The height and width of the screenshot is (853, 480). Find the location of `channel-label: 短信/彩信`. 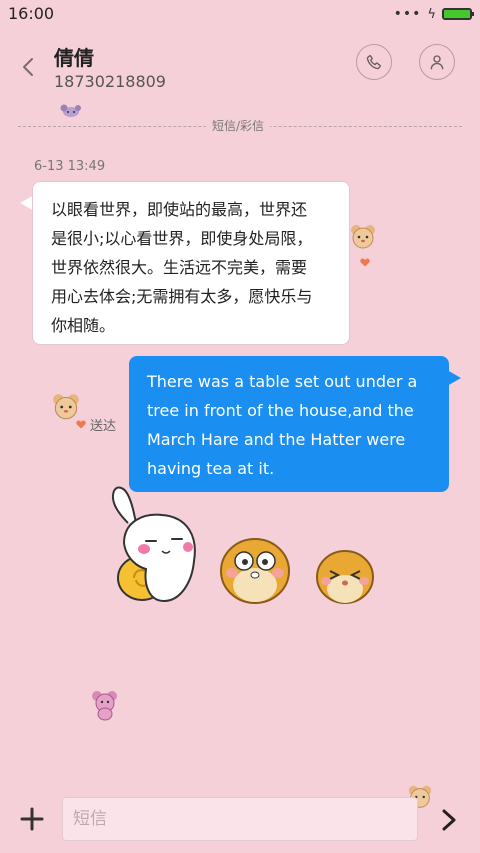

channel-label: 短信/彩信 is located at coordinates (238, 125).